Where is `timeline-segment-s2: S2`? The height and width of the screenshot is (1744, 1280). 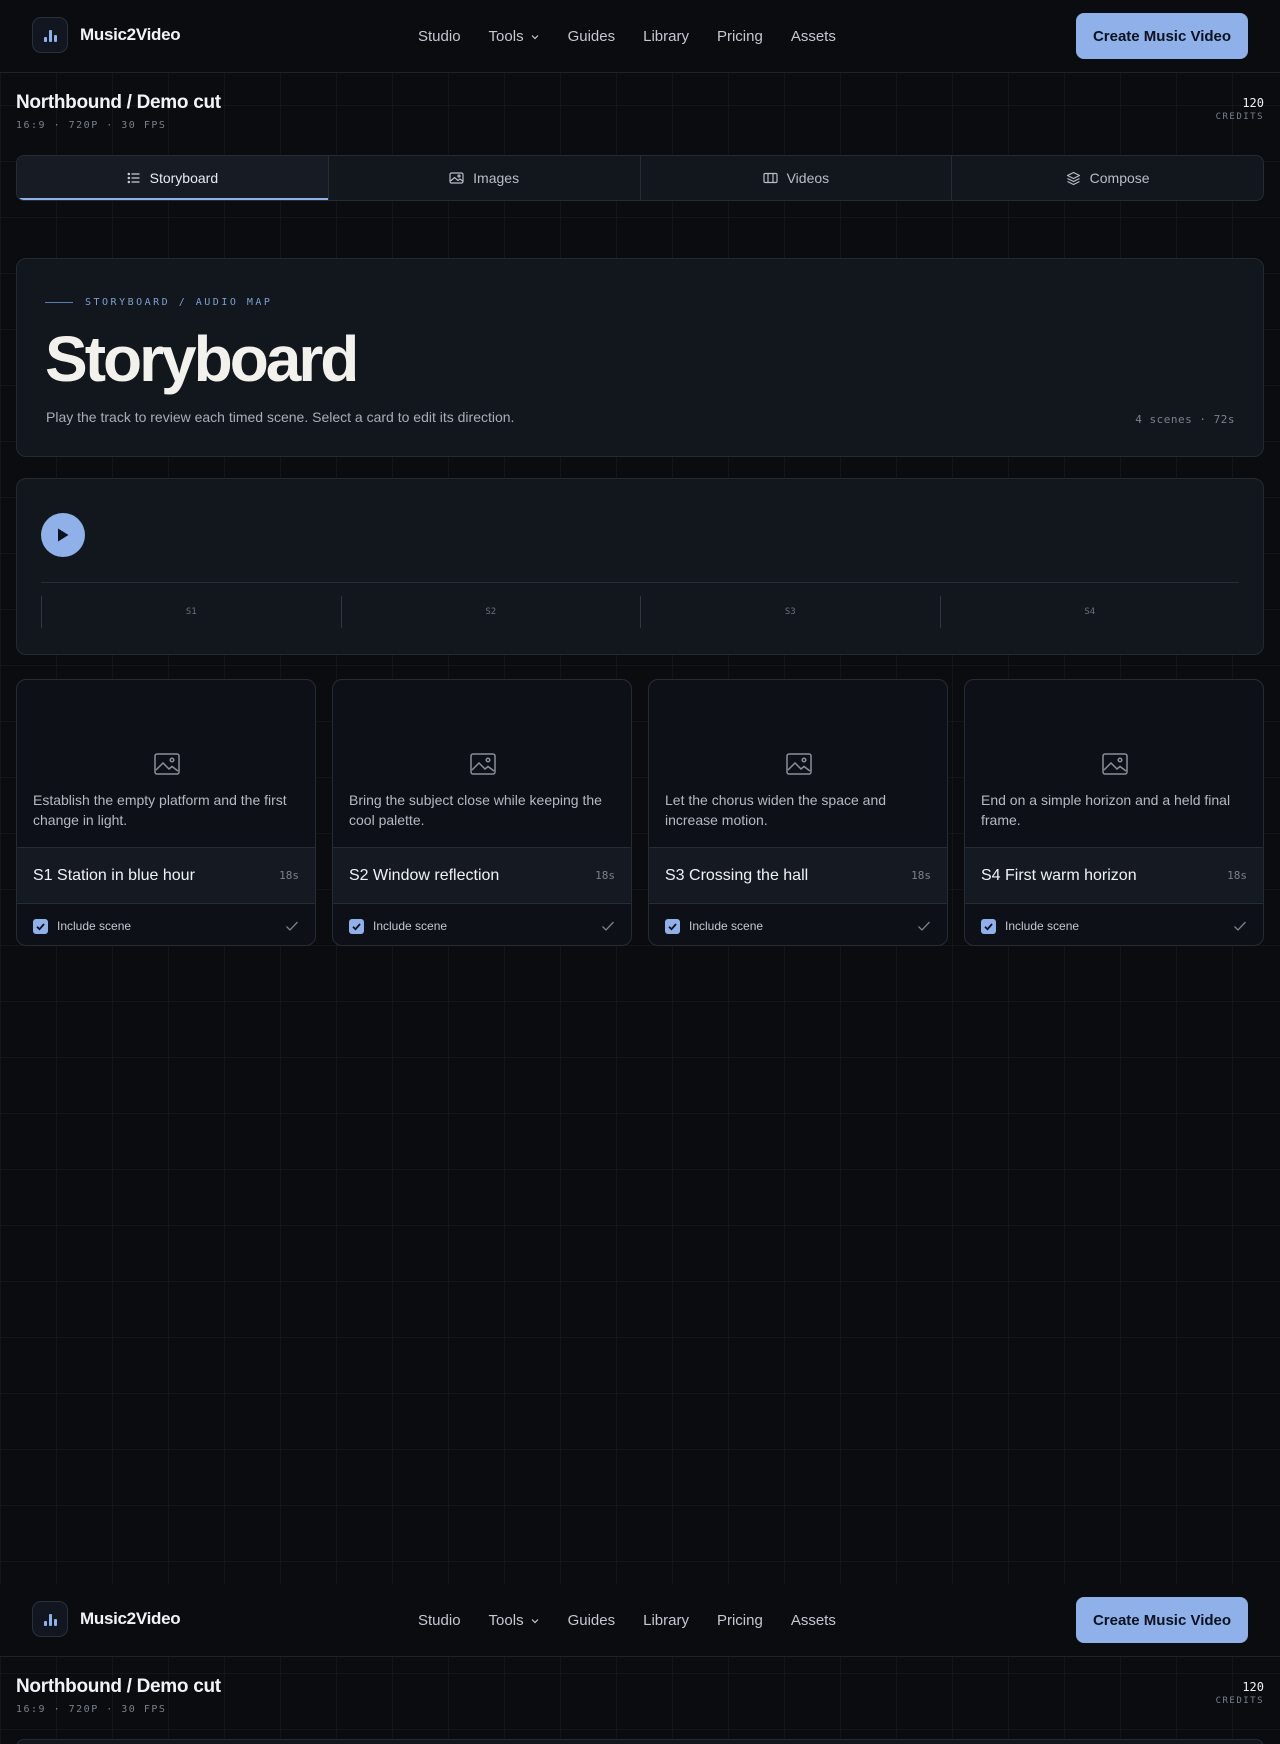 timeline-segment-s2: S2 is located at coordinates (490, 612).